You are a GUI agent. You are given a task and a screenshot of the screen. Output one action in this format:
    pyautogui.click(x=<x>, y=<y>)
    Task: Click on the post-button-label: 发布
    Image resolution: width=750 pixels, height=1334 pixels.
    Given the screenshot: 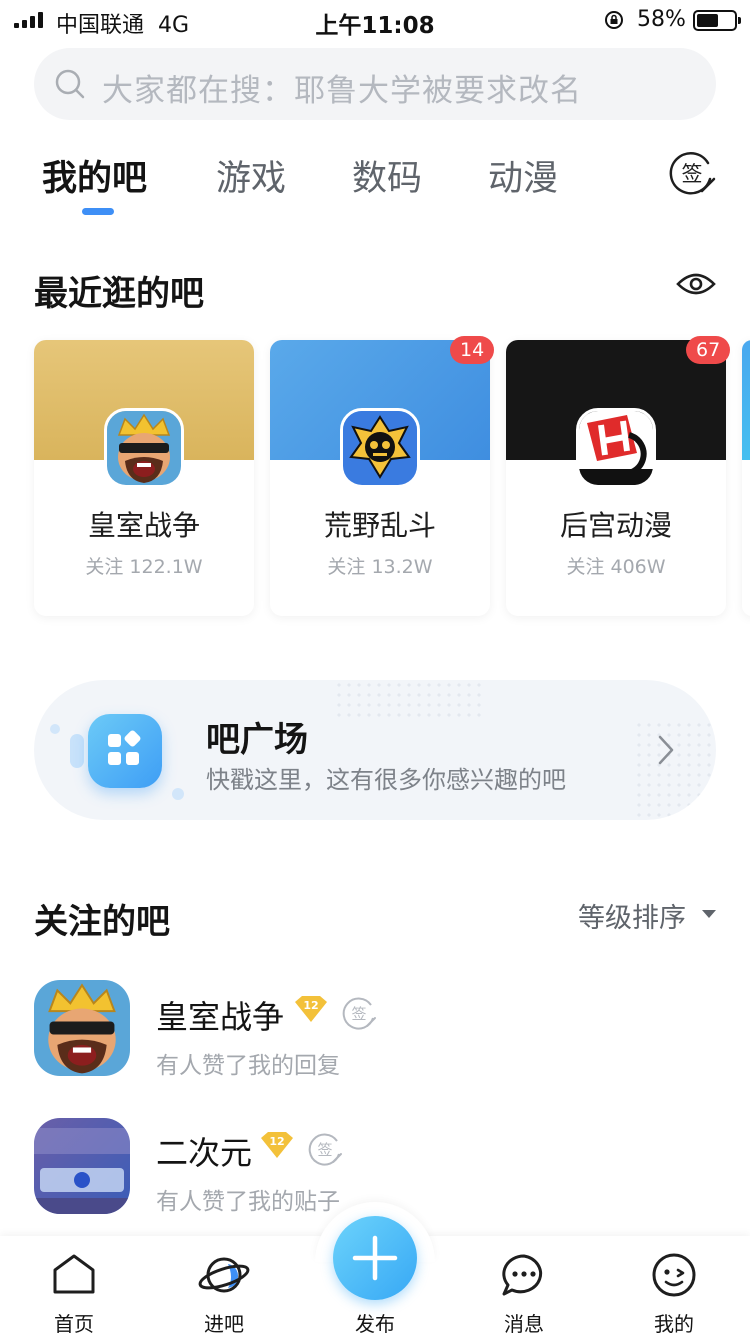 What is the action you would take?
    pyautogui.click(x=375, y=1323)
    